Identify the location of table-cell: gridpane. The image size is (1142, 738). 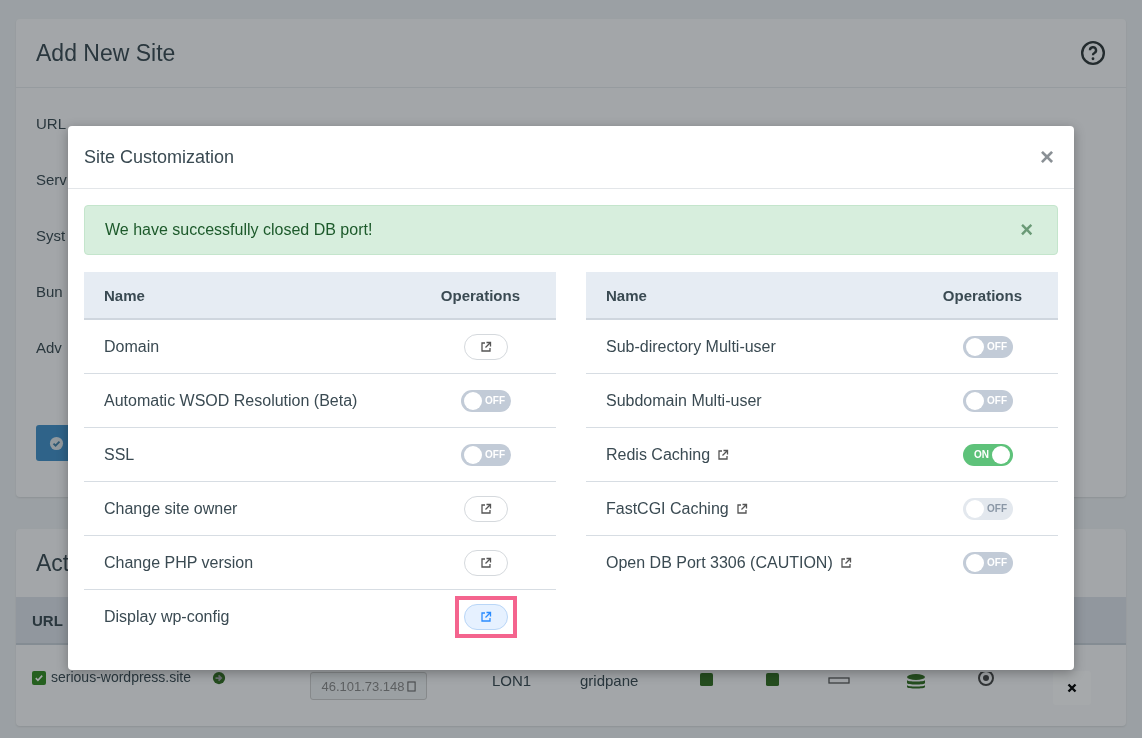
(609, 680).